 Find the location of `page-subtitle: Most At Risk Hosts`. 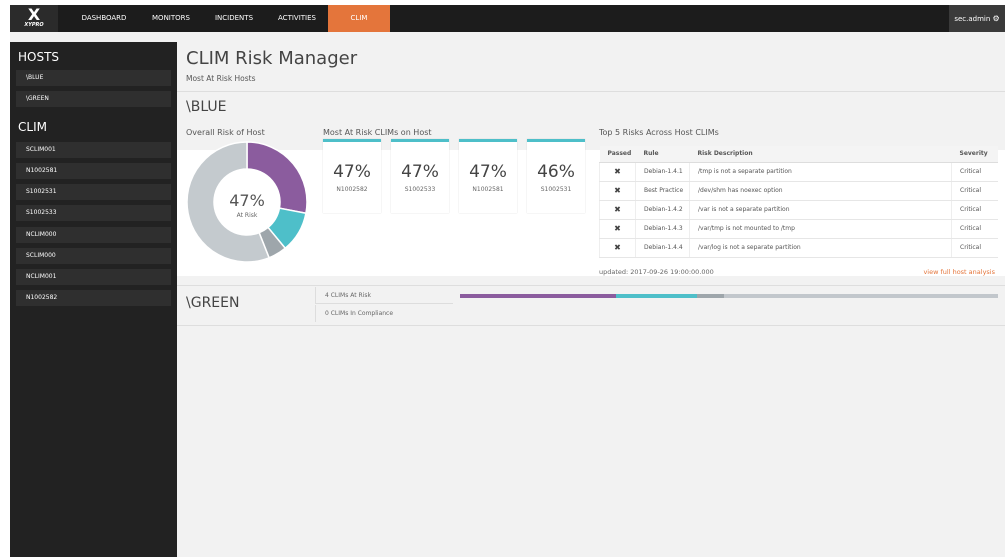

page-subtitle: Most At Risk Hosts is located at coordinates (221, 78).